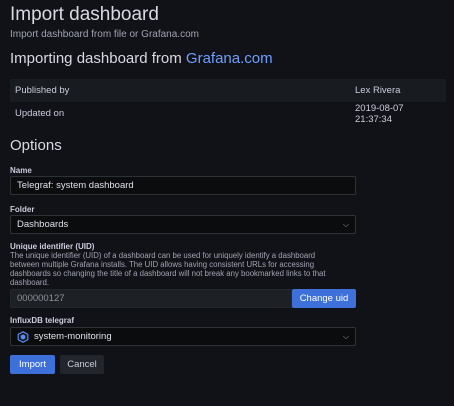 The width and height of the screenshot is (454, 406). What do you see at coordinates (84, 14) in the screenshot?
I see `page-title: Import dashboard` at bounding box center [84, 14].